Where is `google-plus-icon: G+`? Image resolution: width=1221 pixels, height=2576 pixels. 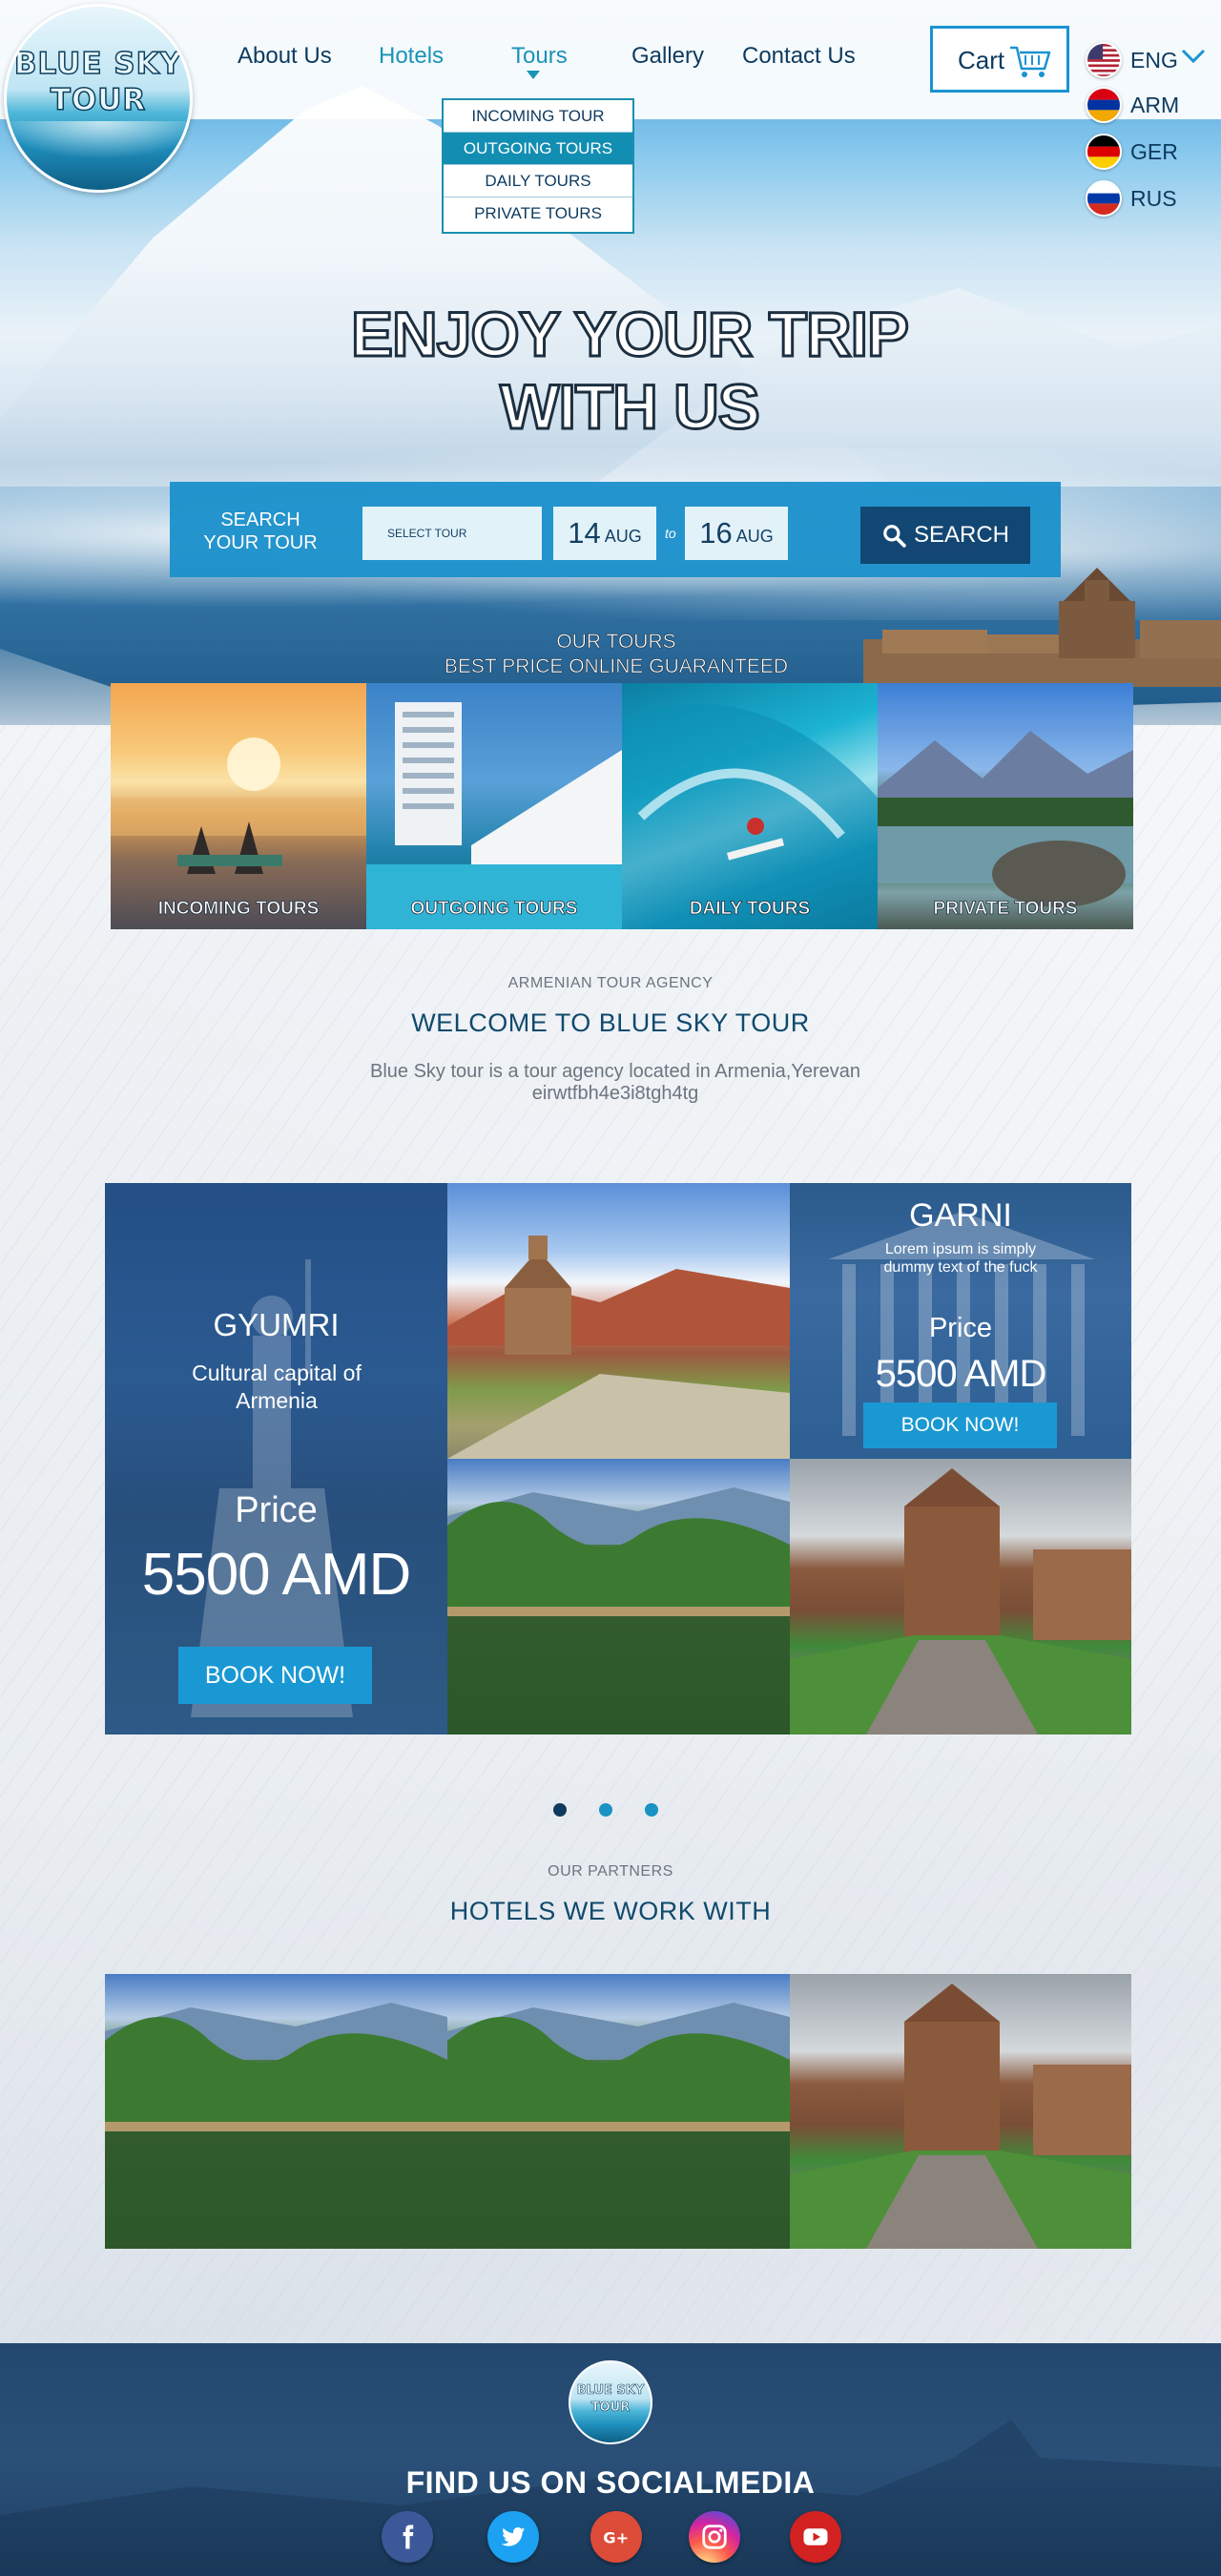 google-plus-icon: G+ is located at coordinates (616, 2537).